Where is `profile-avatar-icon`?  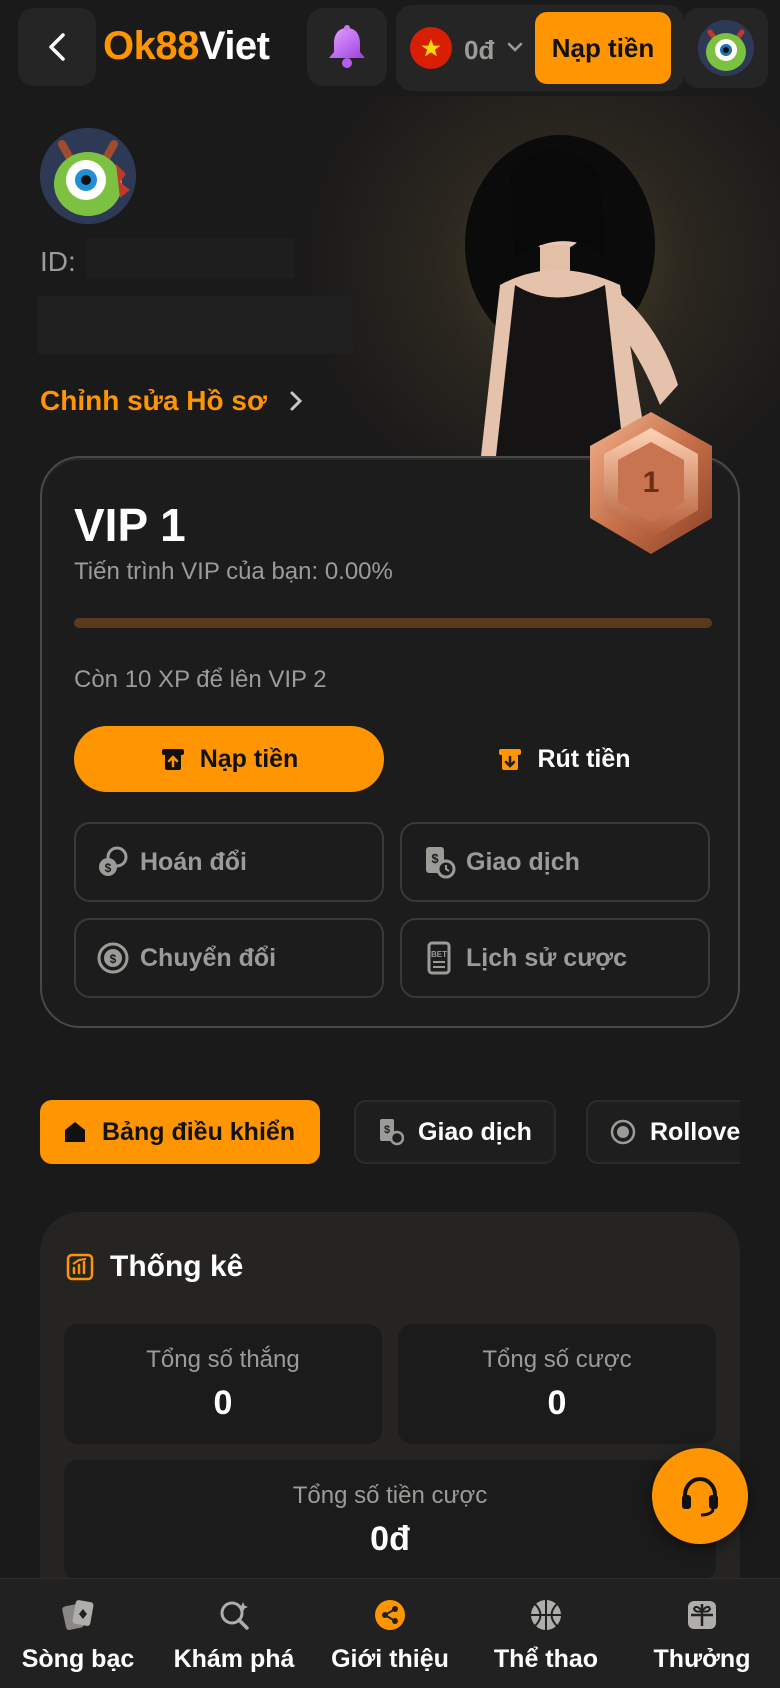
profile-avatar-icon is located at coordinates (88, 176).